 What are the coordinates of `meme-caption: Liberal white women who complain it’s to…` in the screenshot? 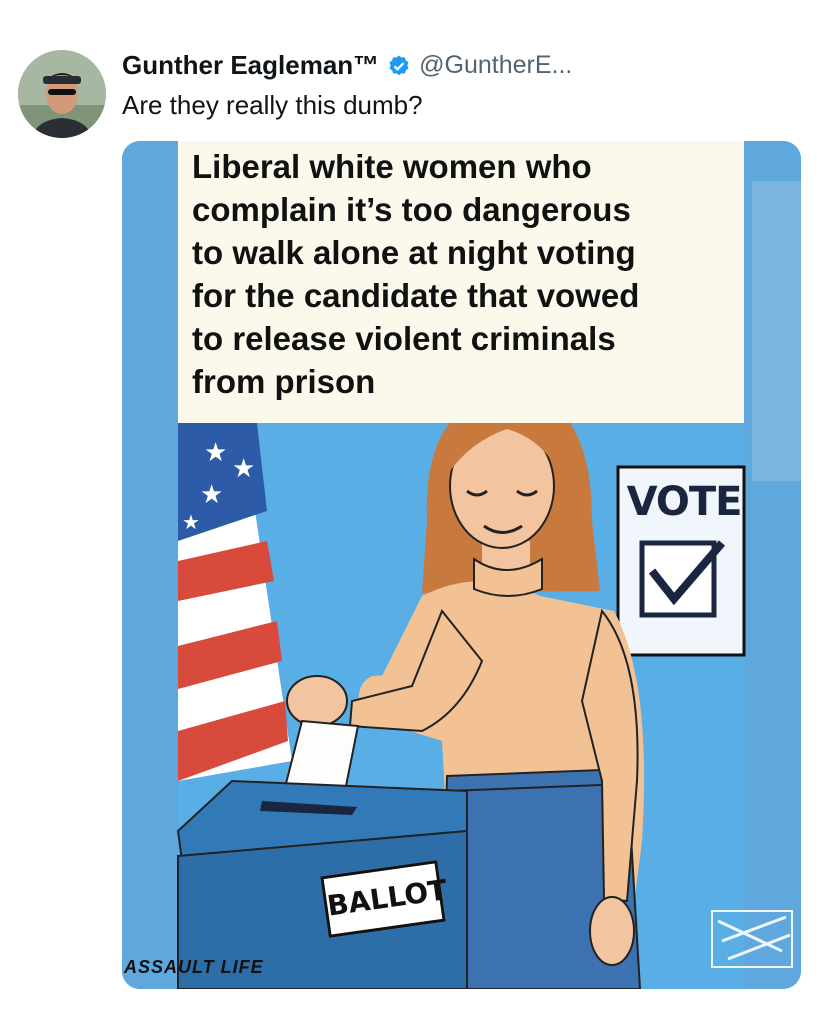 It's located at (416, 274).